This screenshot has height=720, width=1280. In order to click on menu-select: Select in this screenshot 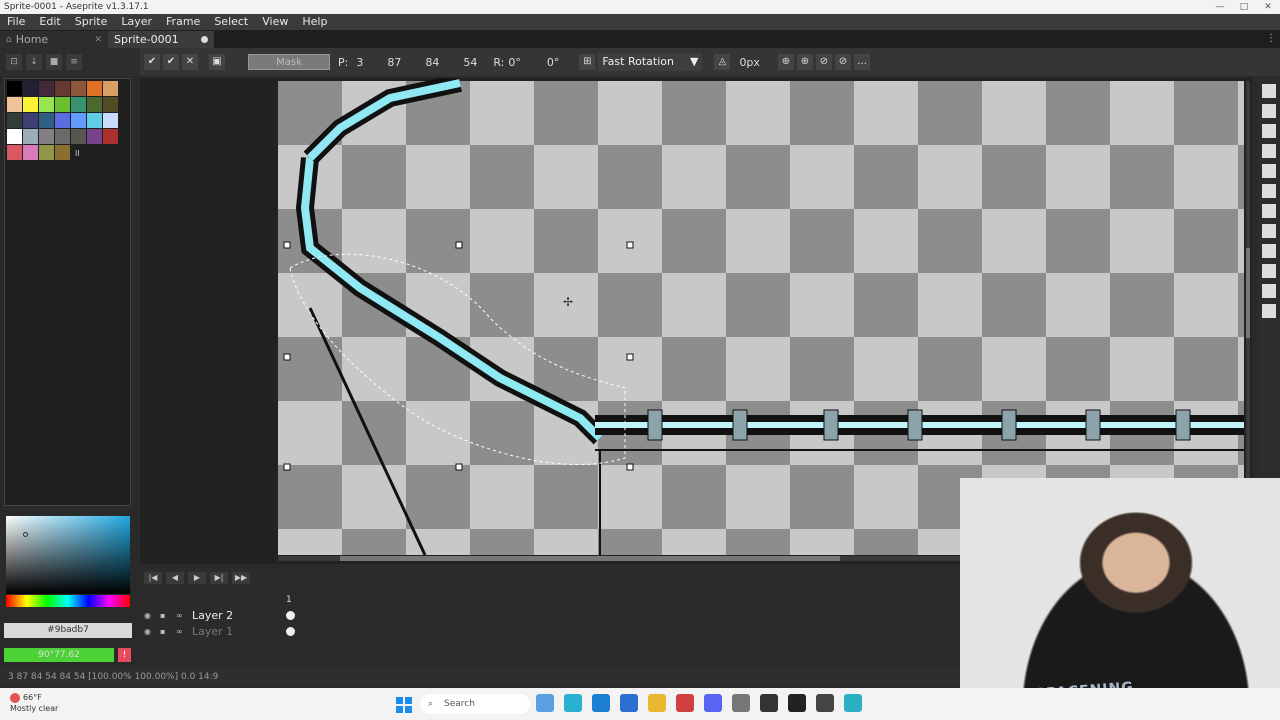, I will do `click(231, 22)`.